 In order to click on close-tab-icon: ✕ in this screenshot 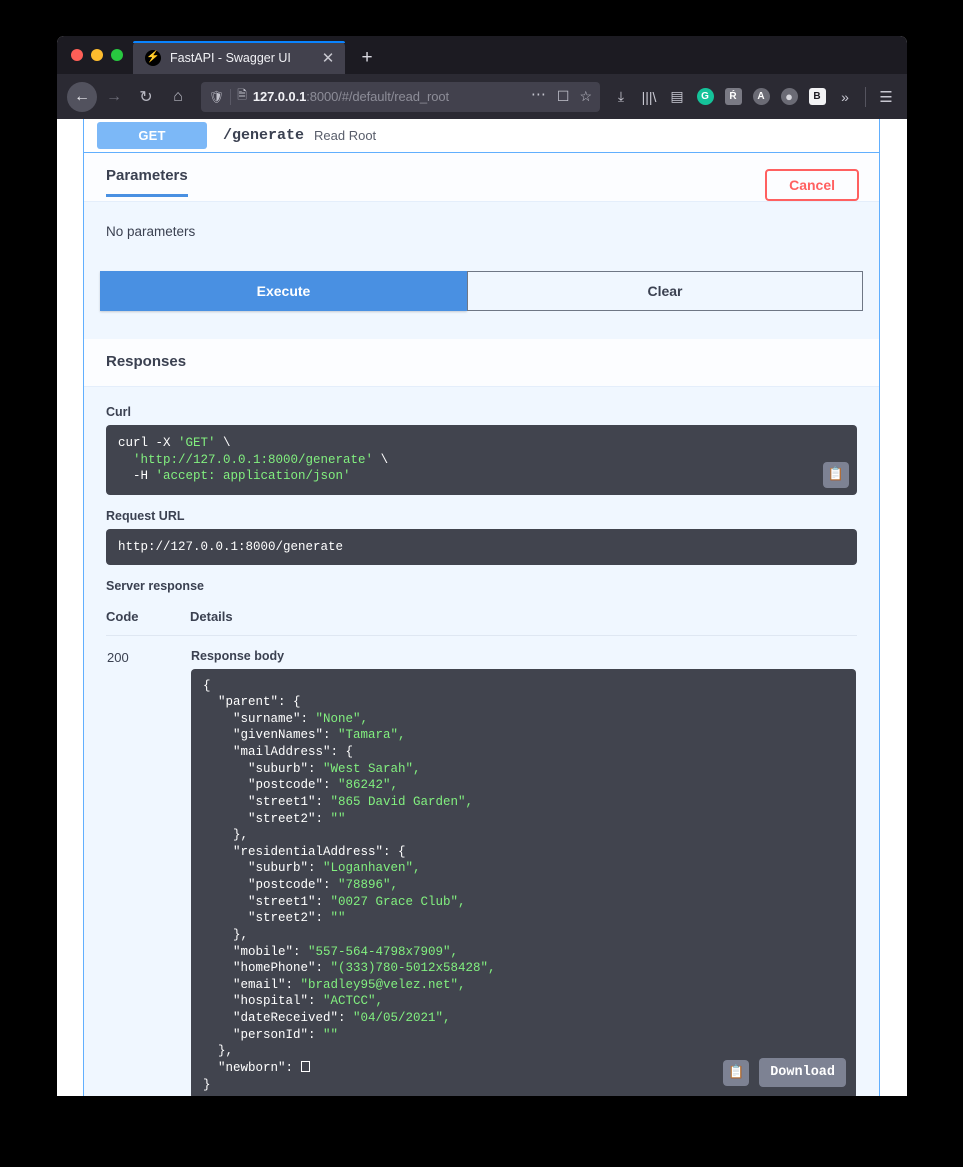, I will do `click(328, 58)`.